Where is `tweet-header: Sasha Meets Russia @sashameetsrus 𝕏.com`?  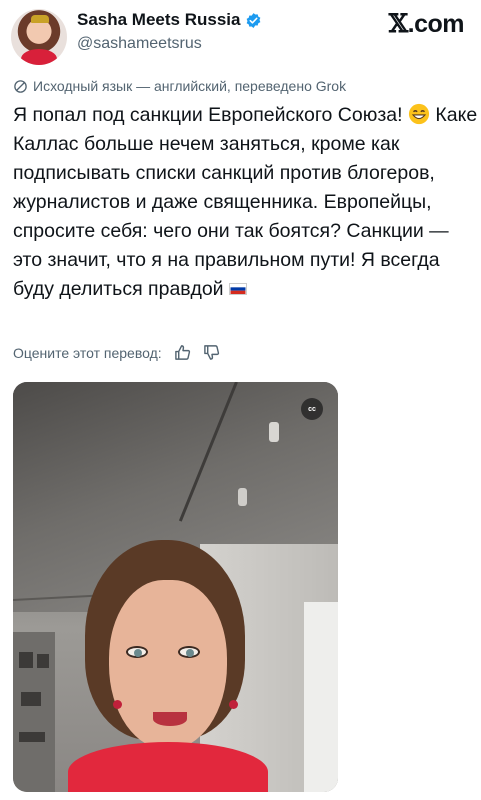
tweet-header: Sasha Meets Russia @sashameetsrus 𝕏.com is located at coordinates (240, 36).